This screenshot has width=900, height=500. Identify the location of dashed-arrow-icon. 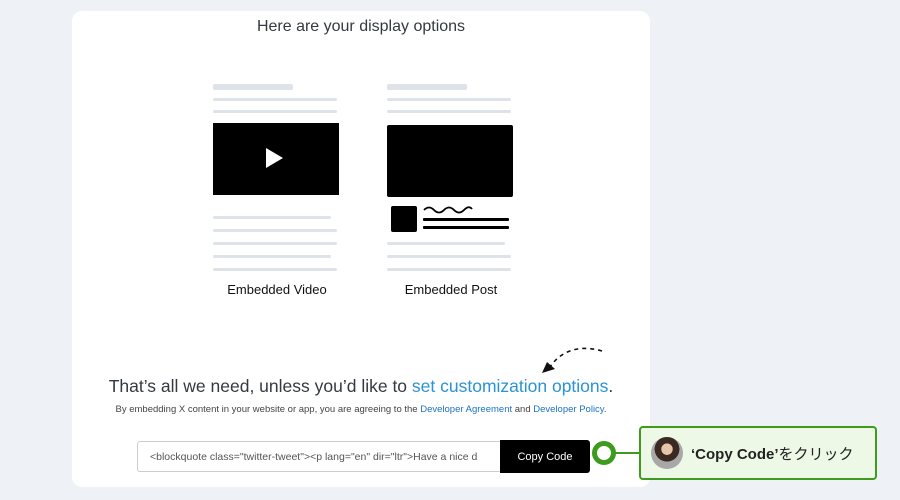
(572, 360).